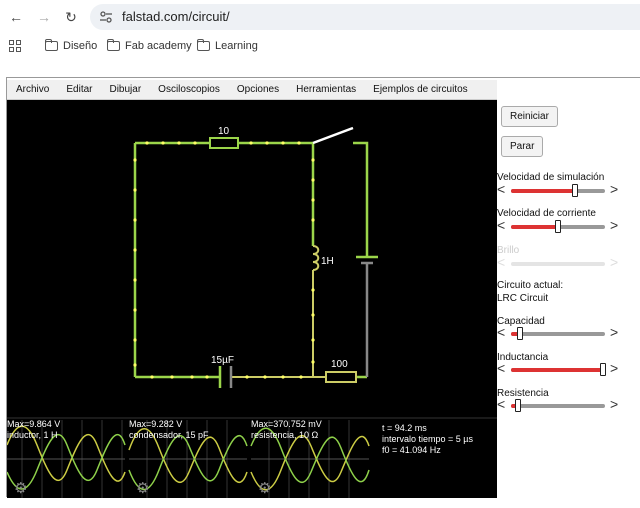 This screenshot has width=640, height=508. What do you see at coordinates (316, 258) in the screenshot?
I see `inductor` at bounding box center [316, 258].